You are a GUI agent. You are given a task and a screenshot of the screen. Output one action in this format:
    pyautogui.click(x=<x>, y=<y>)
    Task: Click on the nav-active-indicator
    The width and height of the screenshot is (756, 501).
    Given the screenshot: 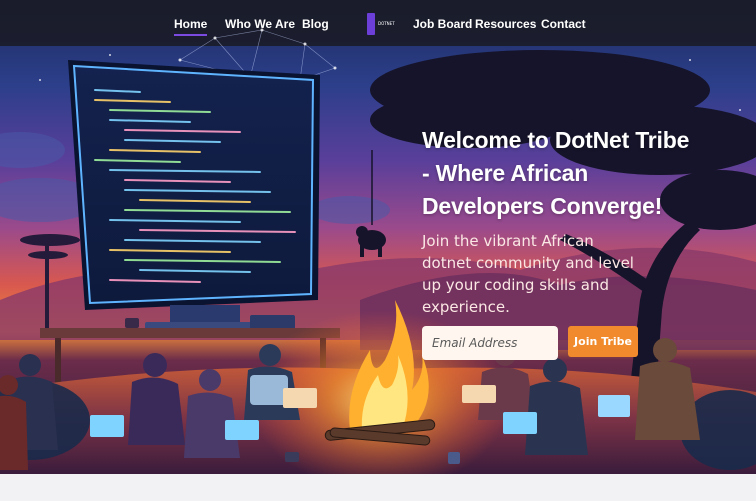 What is the action you would take?
    pyautogui.click(x=190, y=35)
    